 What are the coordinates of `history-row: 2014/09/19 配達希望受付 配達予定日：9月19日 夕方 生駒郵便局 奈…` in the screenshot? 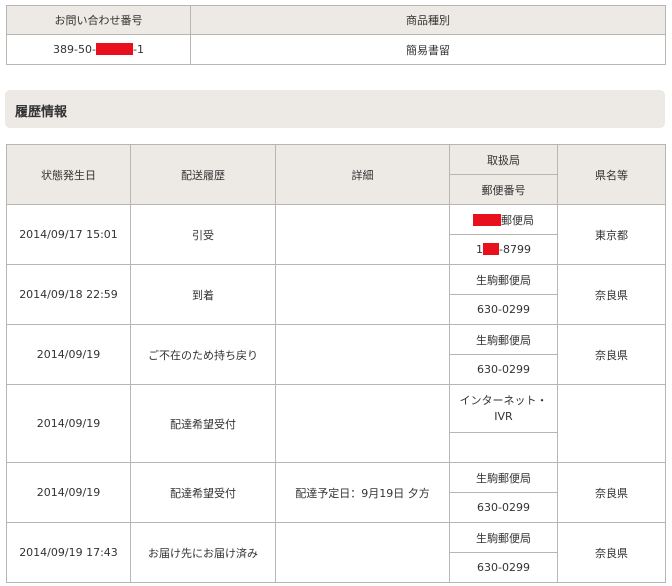 It's located at (336, 492).